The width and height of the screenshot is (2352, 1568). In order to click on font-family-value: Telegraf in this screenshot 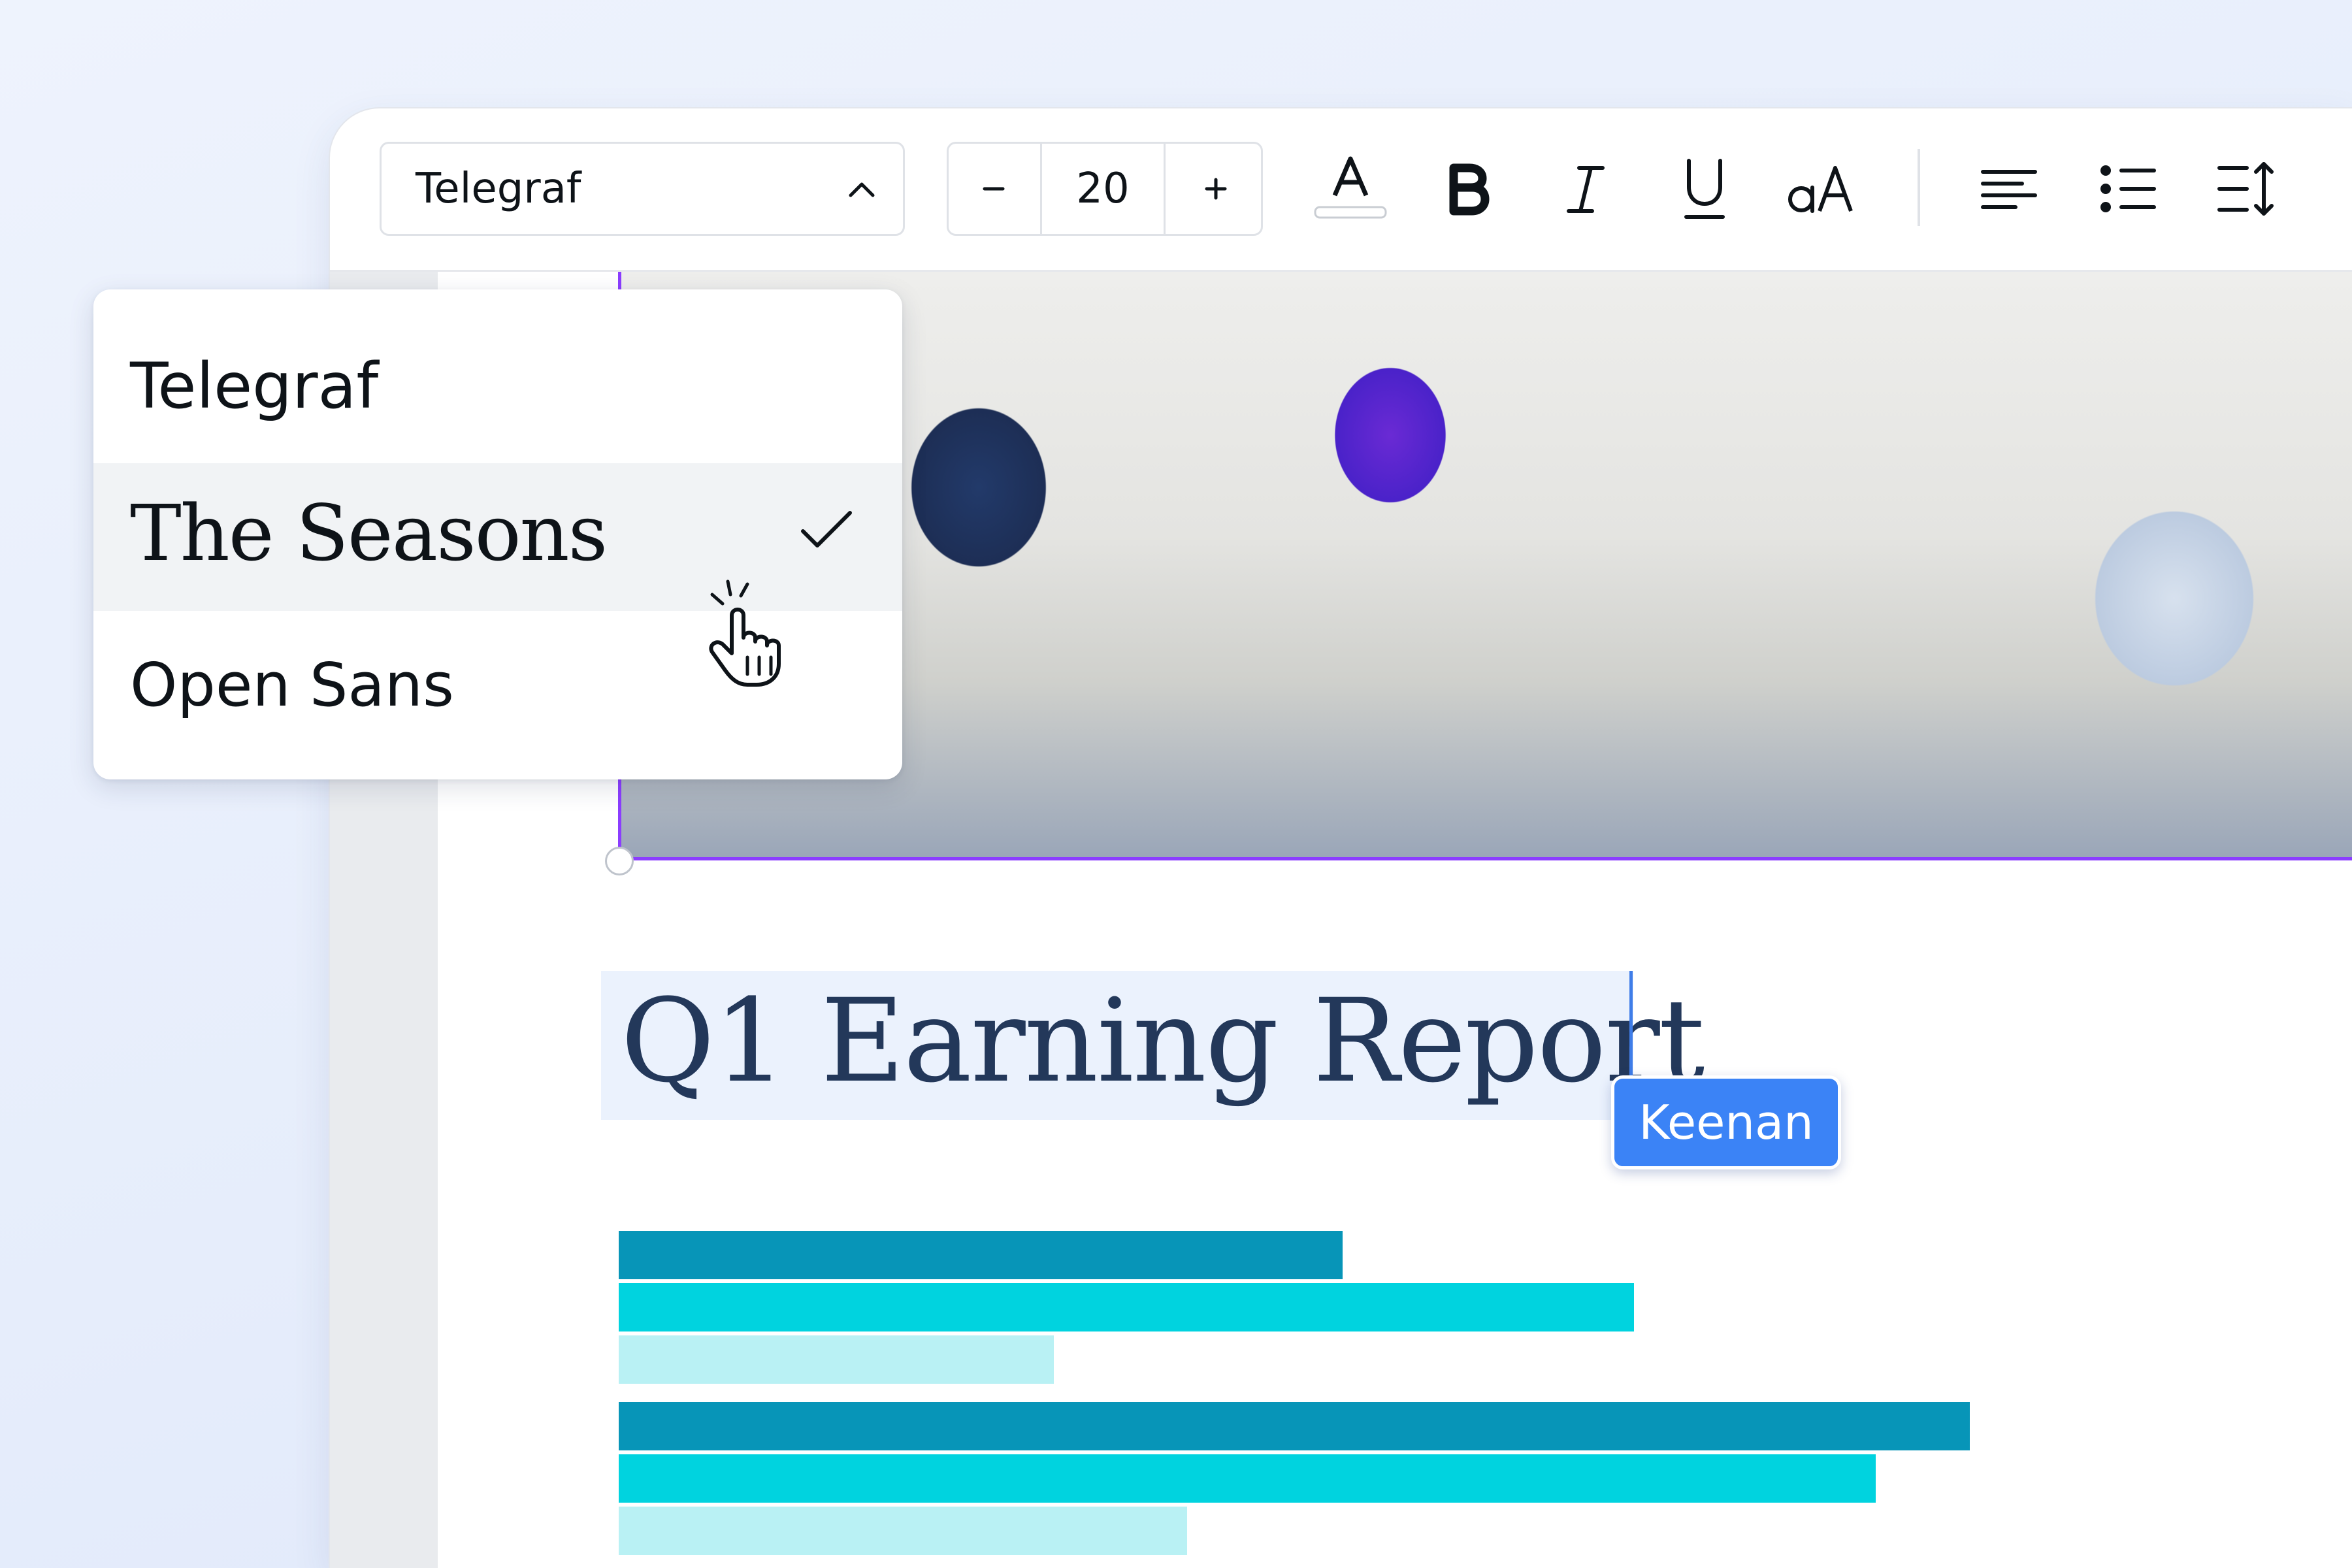, I will do `click(498, 189)`.